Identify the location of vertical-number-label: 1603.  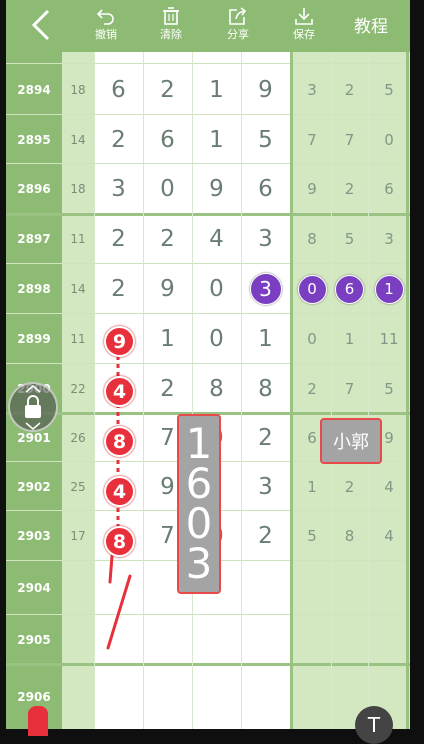
(199, 504).